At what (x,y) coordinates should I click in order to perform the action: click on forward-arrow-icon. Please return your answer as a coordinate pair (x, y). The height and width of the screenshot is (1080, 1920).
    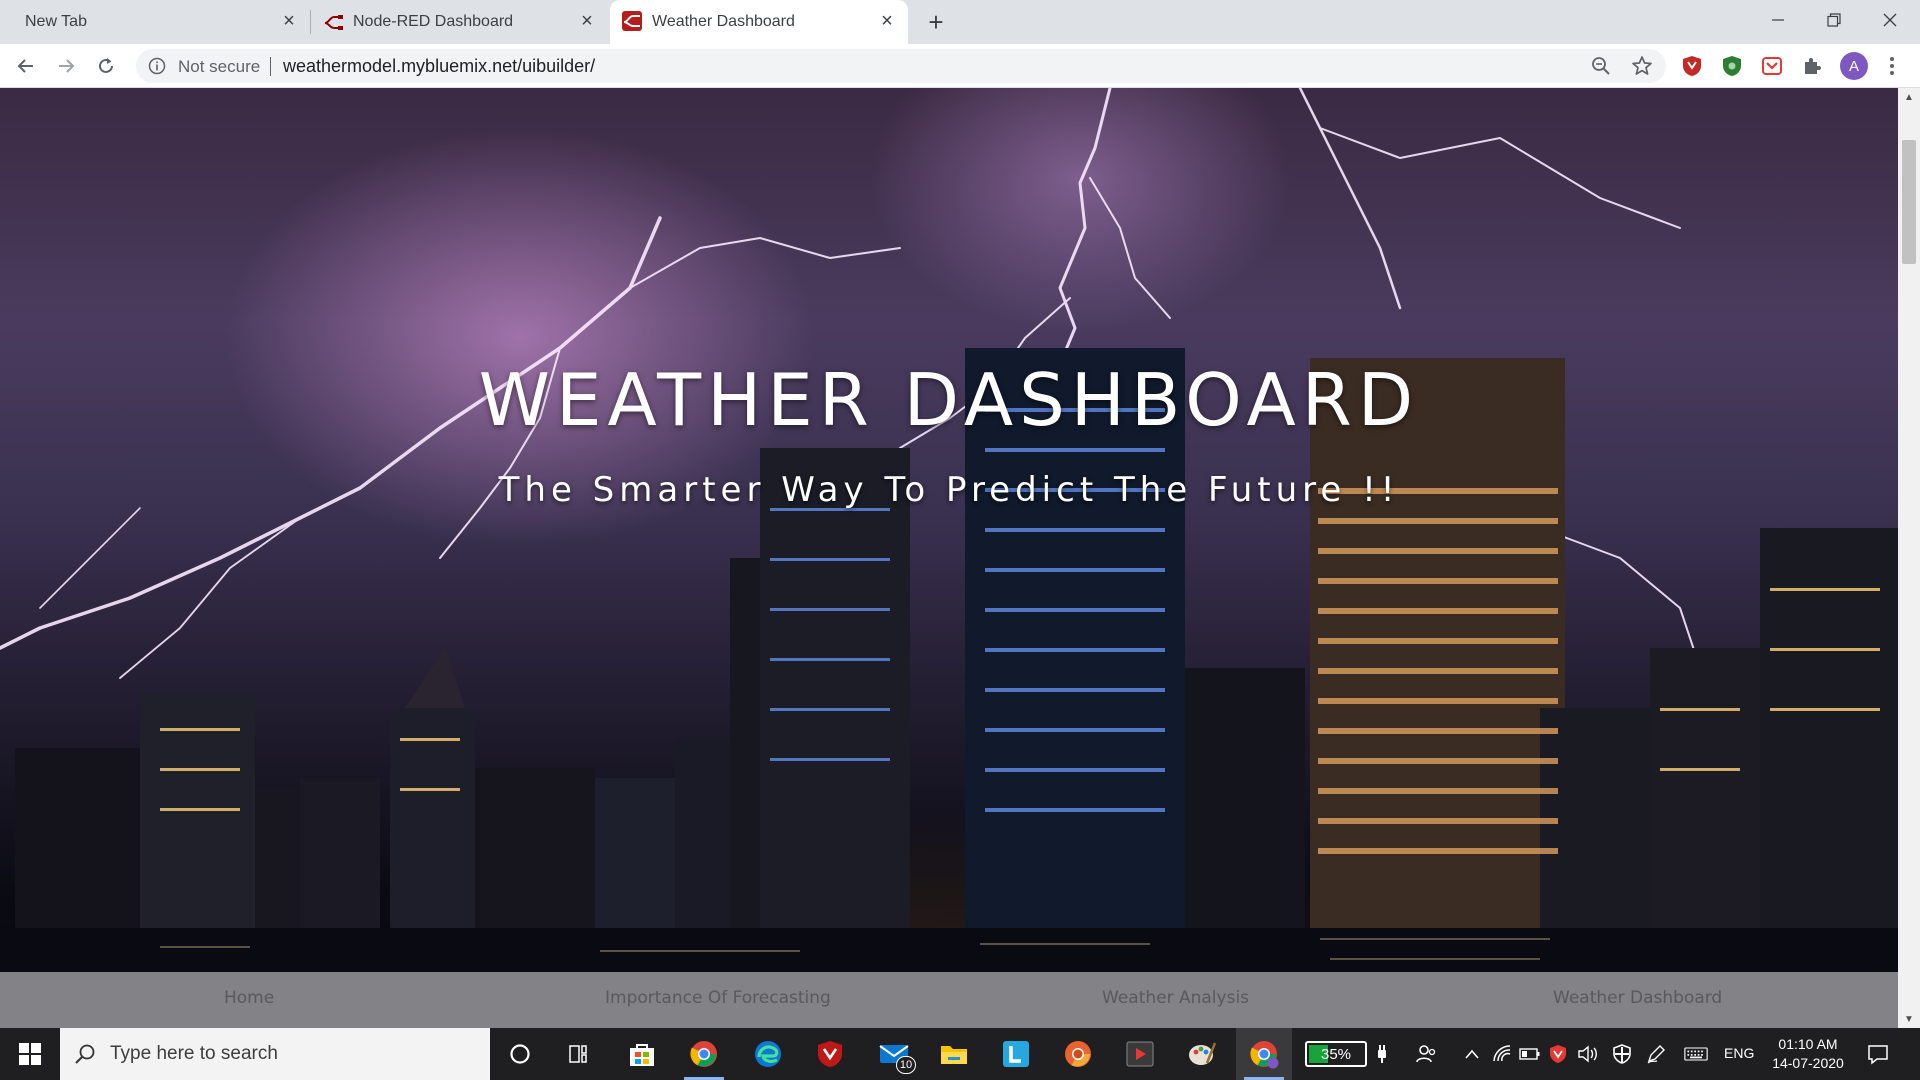
    Looking at the image, I should click on (67, 66).